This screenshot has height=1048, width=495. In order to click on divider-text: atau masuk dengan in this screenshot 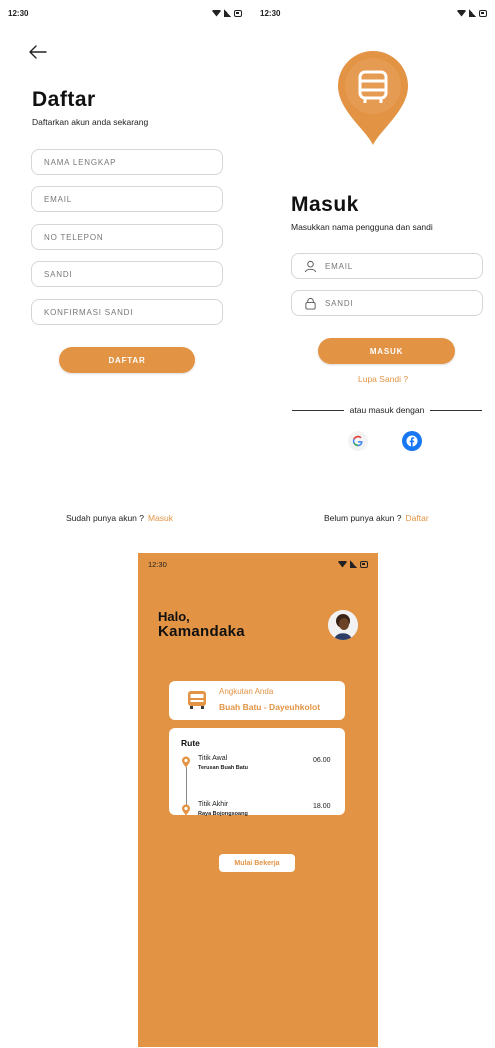, I will do `click(387, 410)`.